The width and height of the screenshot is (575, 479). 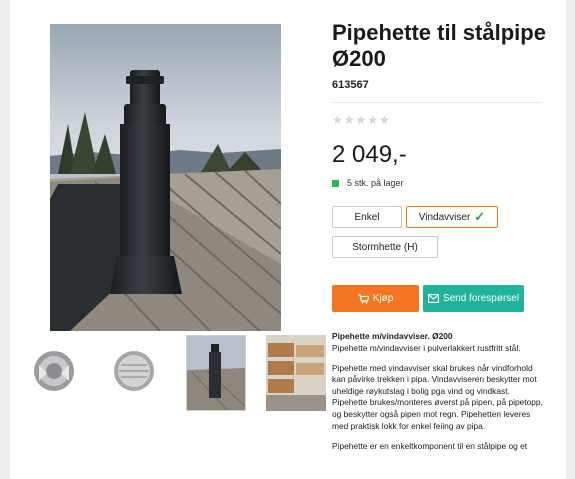 I want to click on send-request-button: Send forespørsel, so click(x=473, y=298).